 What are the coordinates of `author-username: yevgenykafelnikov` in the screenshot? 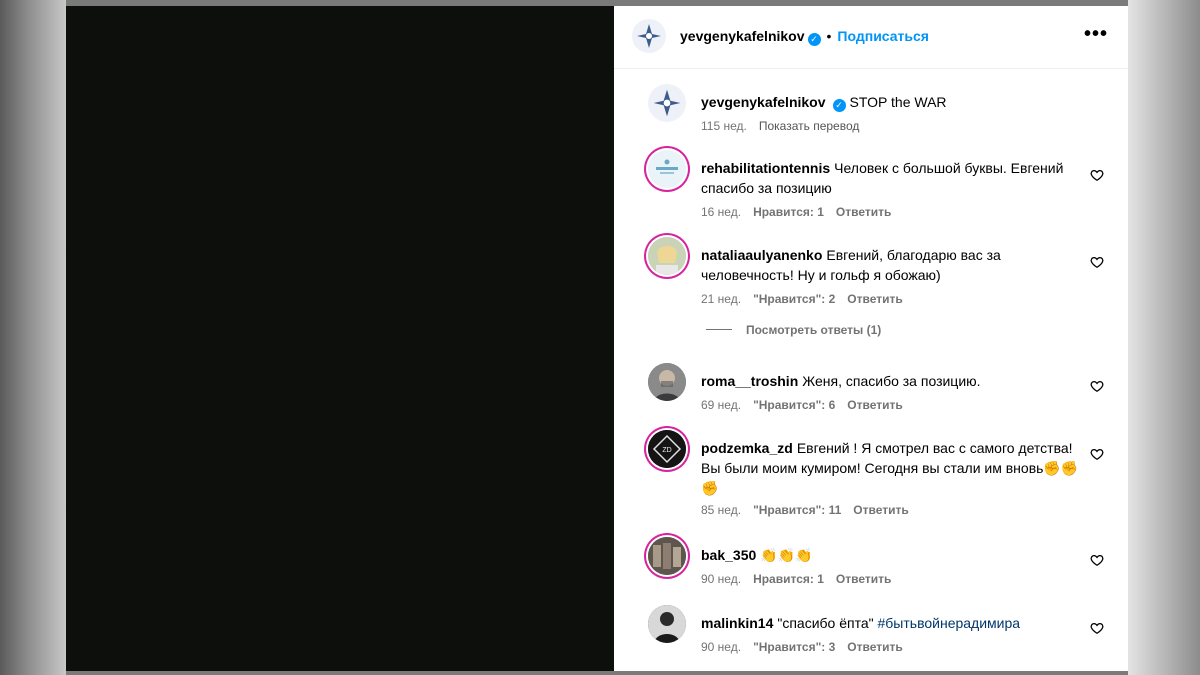 It's located at (742, 36).